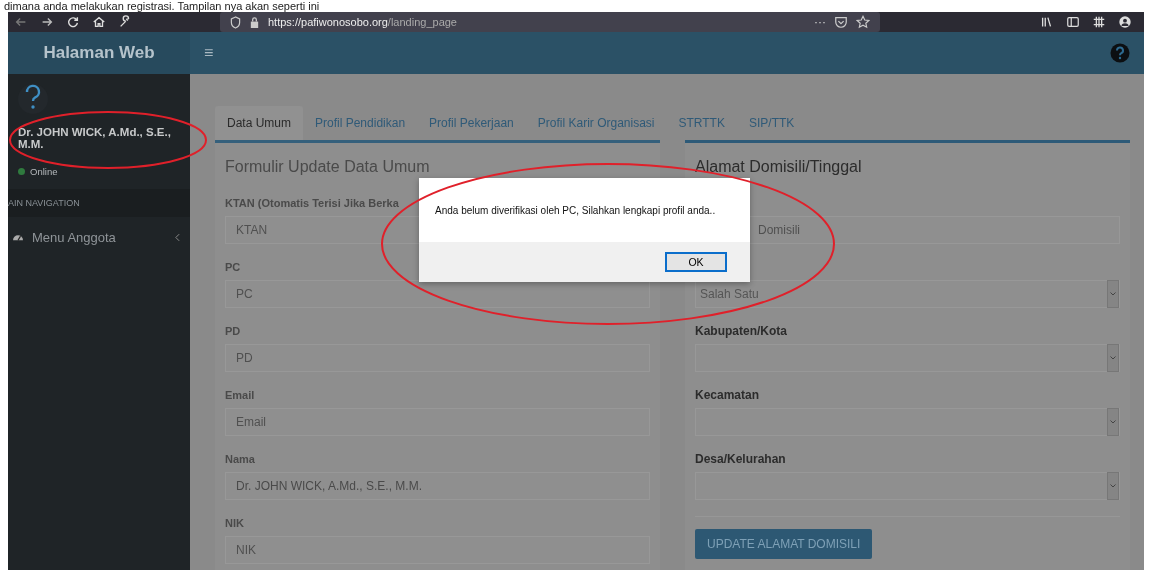  I want to click on menu-toggle: ≡, so click(209, 53).